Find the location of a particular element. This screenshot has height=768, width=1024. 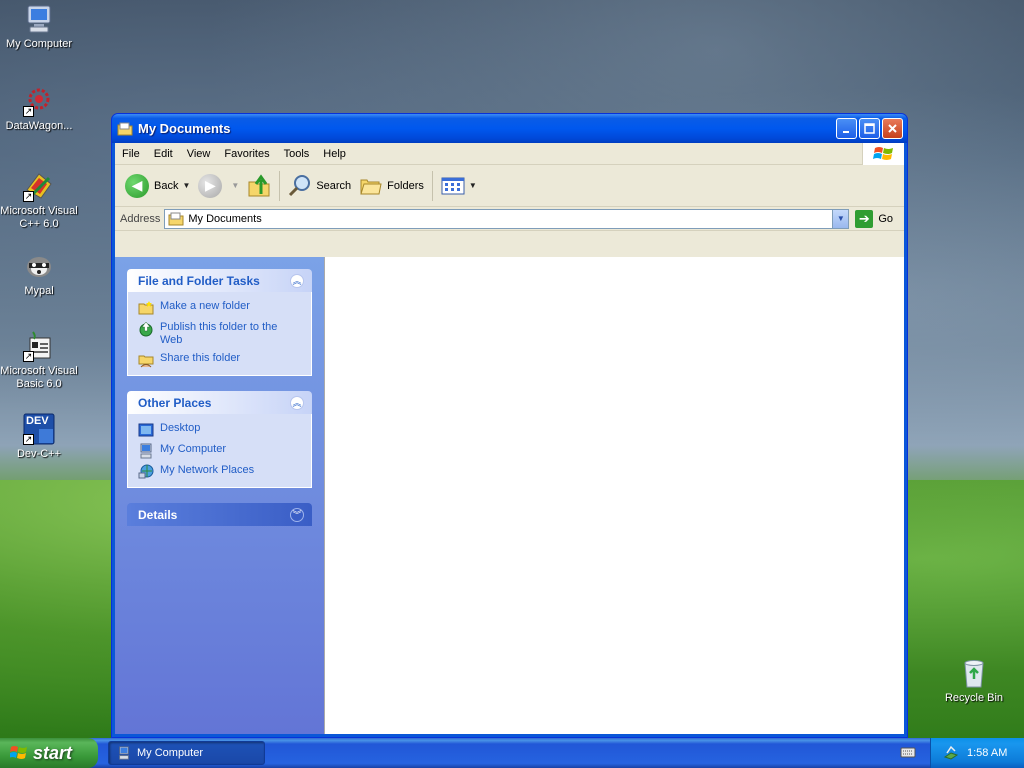

desktop-icon-dev-cpp: DEV ↗ Dev-C++ is located at coordinates (39, 437).